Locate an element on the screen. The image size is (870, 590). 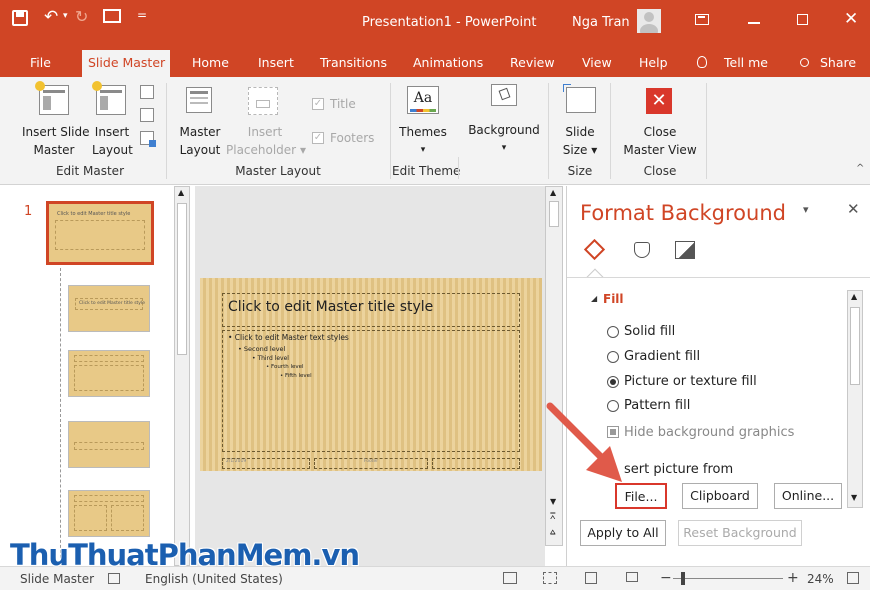
redo-icon: ↻ is located at coordinates (81, 16).